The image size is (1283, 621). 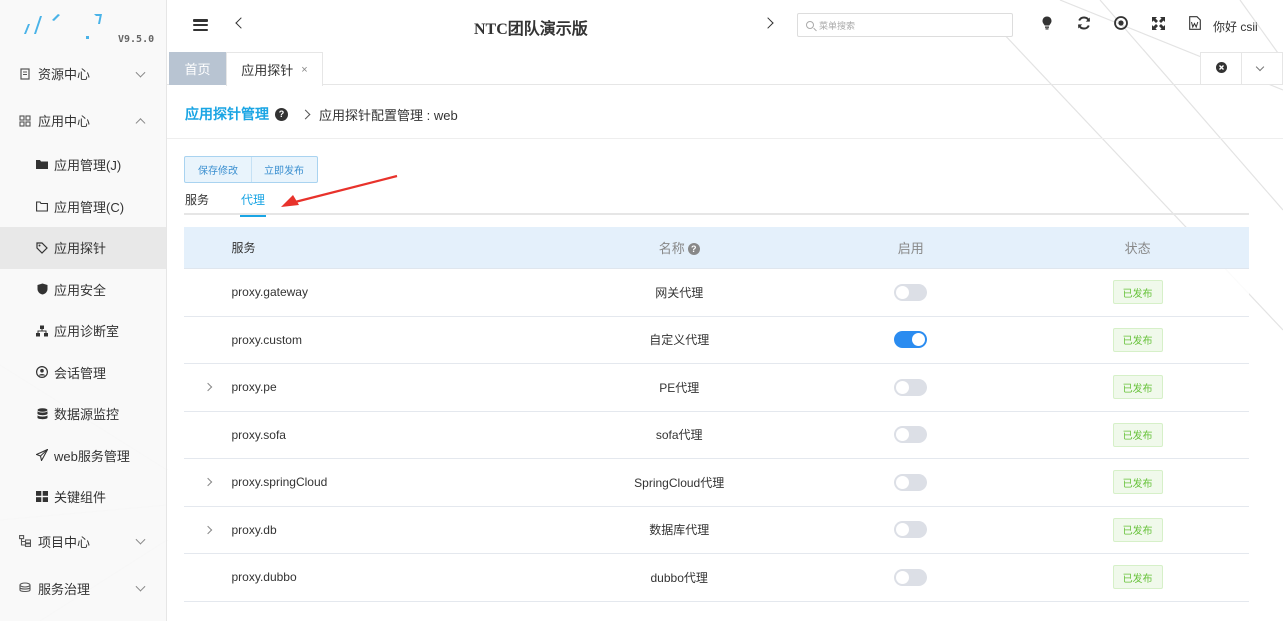 What do you see at coordinates (42, 414) in the screenshot?
I see `database-icon` at bounding box center [42, 414].